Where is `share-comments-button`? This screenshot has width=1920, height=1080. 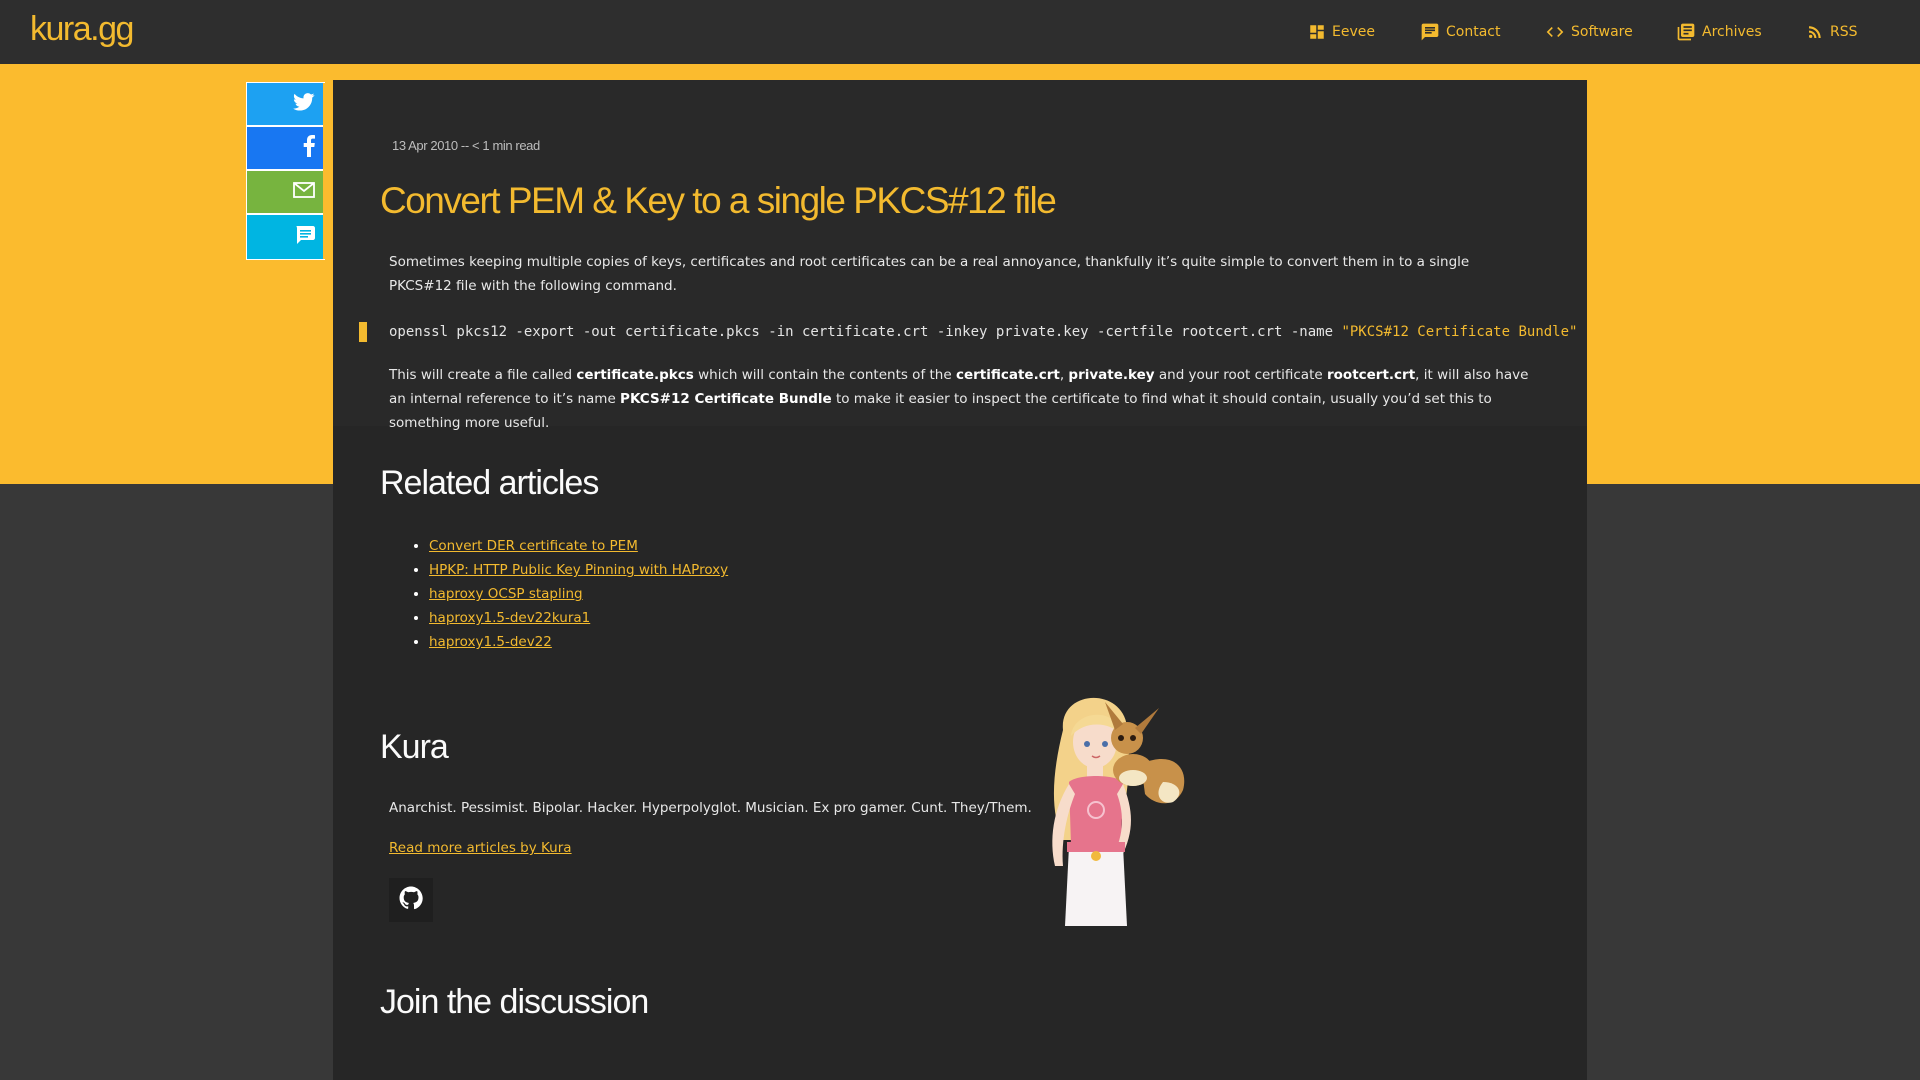 share-comments-button is located at coordinates (285, 237).